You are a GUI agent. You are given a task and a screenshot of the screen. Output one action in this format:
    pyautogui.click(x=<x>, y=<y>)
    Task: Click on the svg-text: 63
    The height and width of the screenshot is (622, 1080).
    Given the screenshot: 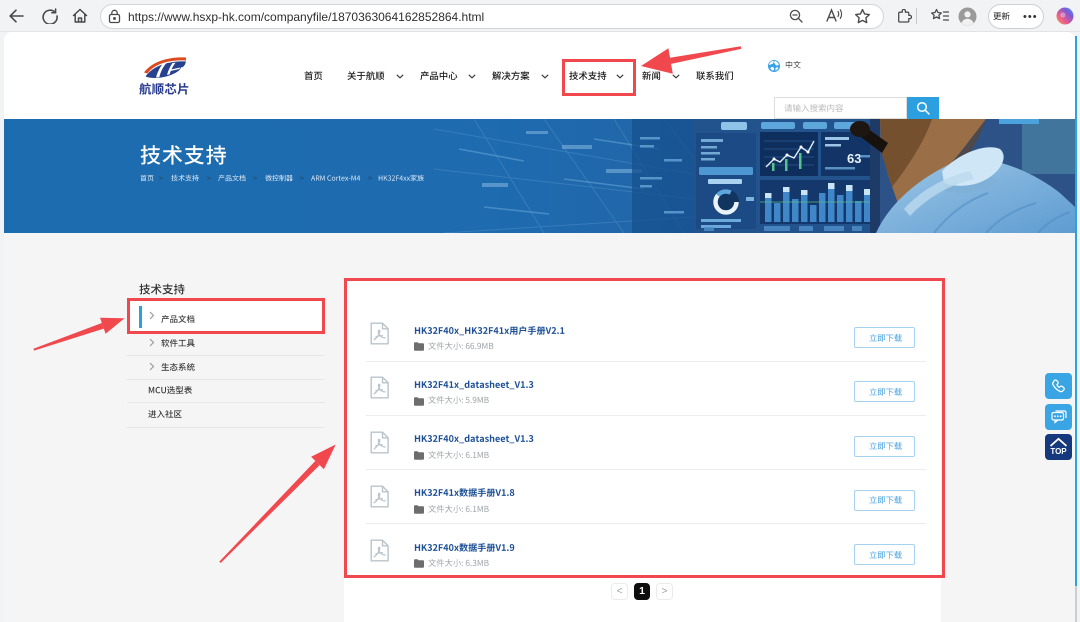 What is the action you would take?
    pyautogui.click(x=854, y=158)
    